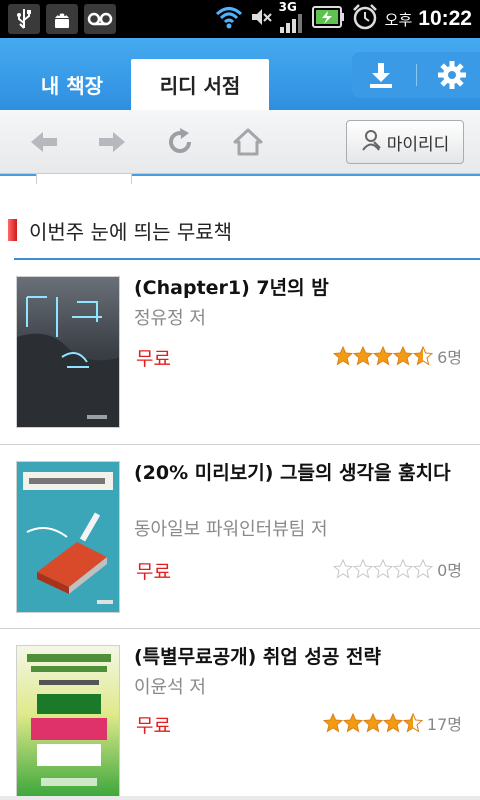 This screenshot has height=800, width=480. I want to click on usb-icon, so click(24, 19).